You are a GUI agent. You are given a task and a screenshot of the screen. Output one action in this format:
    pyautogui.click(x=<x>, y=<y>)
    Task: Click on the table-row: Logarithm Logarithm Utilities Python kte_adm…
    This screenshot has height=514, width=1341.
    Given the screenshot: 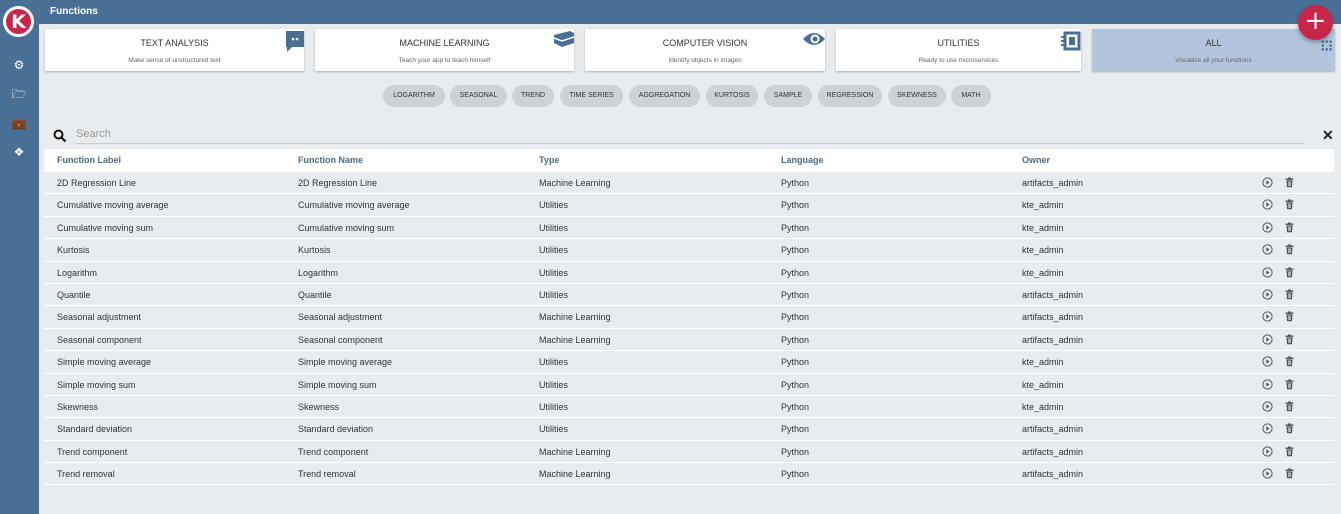 What is the action you would take?
    pyautogui.click(x=689, y=273)
    